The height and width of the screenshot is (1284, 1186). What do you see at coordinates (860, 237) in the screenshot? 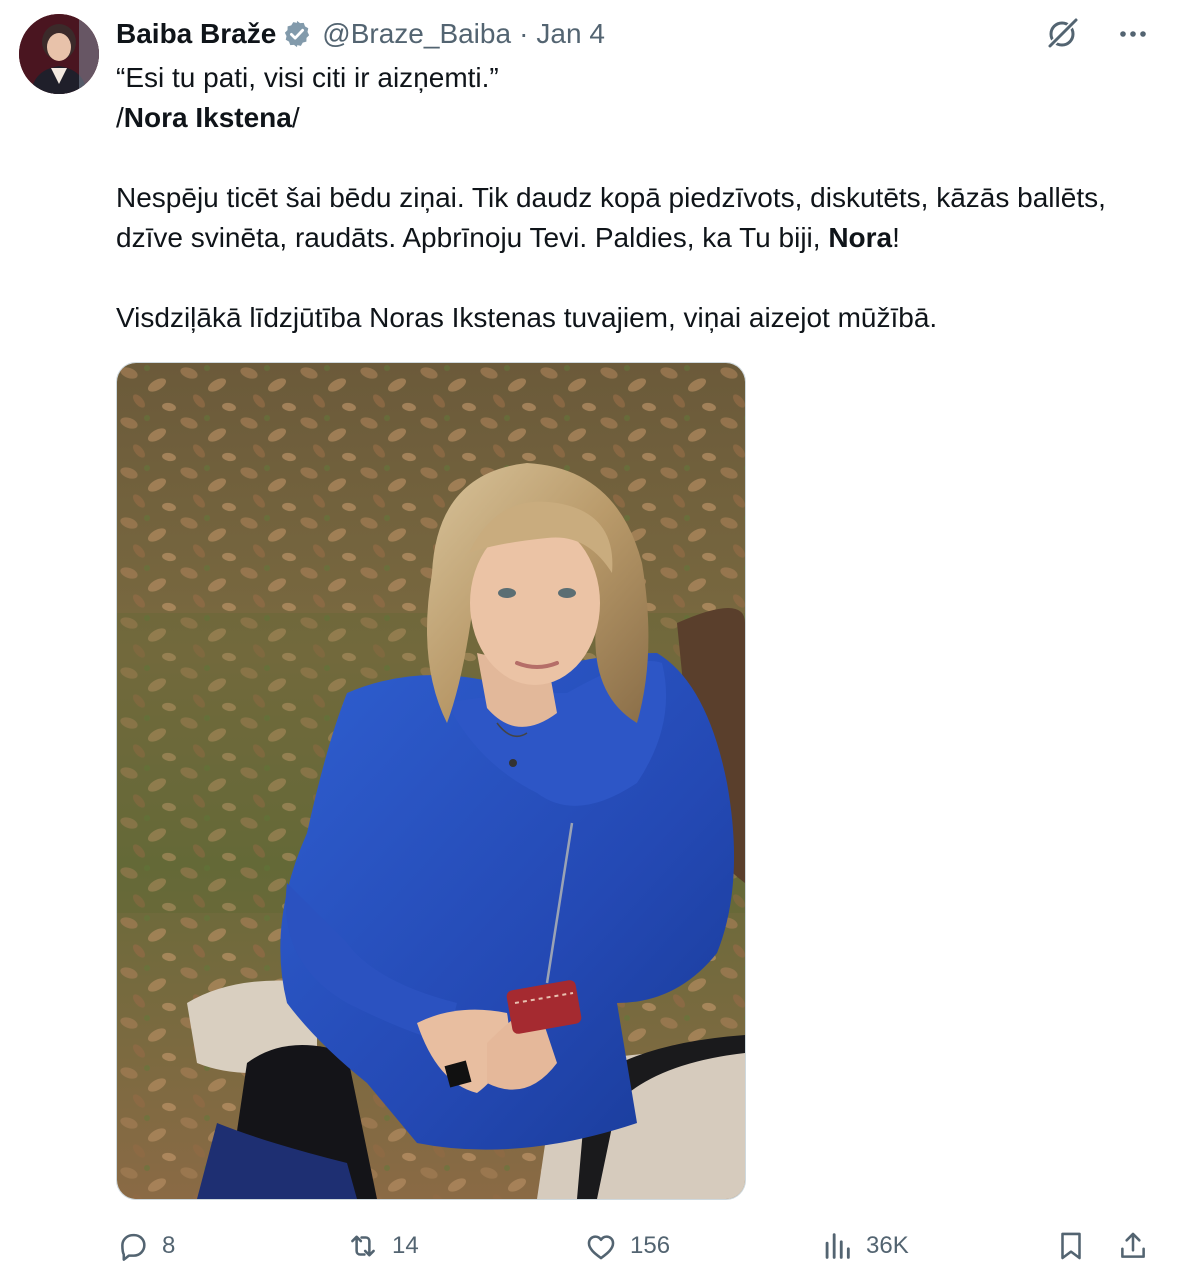
I see `paragraph-2-bold-name: Nora` at bounding box center [860, 237].